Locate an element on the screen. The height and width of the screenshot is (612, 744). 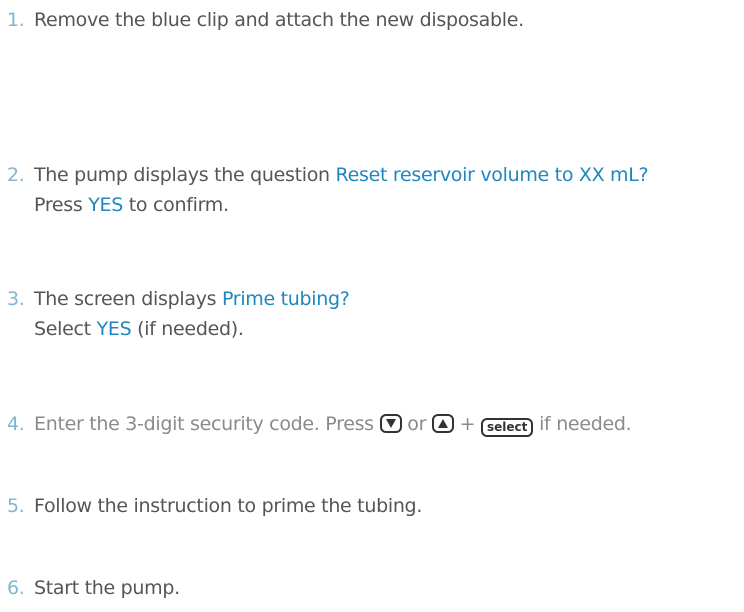
step-line: 3. The screen displays Prime tubing? is located at coordinates (178, 299).